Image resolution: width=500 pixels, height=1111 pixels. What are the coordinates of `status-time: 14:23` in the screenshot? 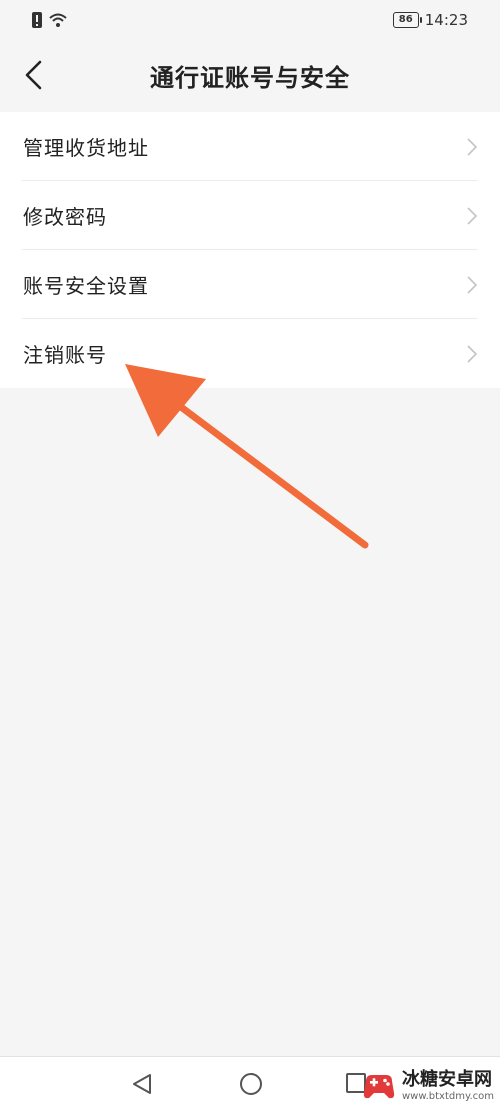 It's located at (446, 20).